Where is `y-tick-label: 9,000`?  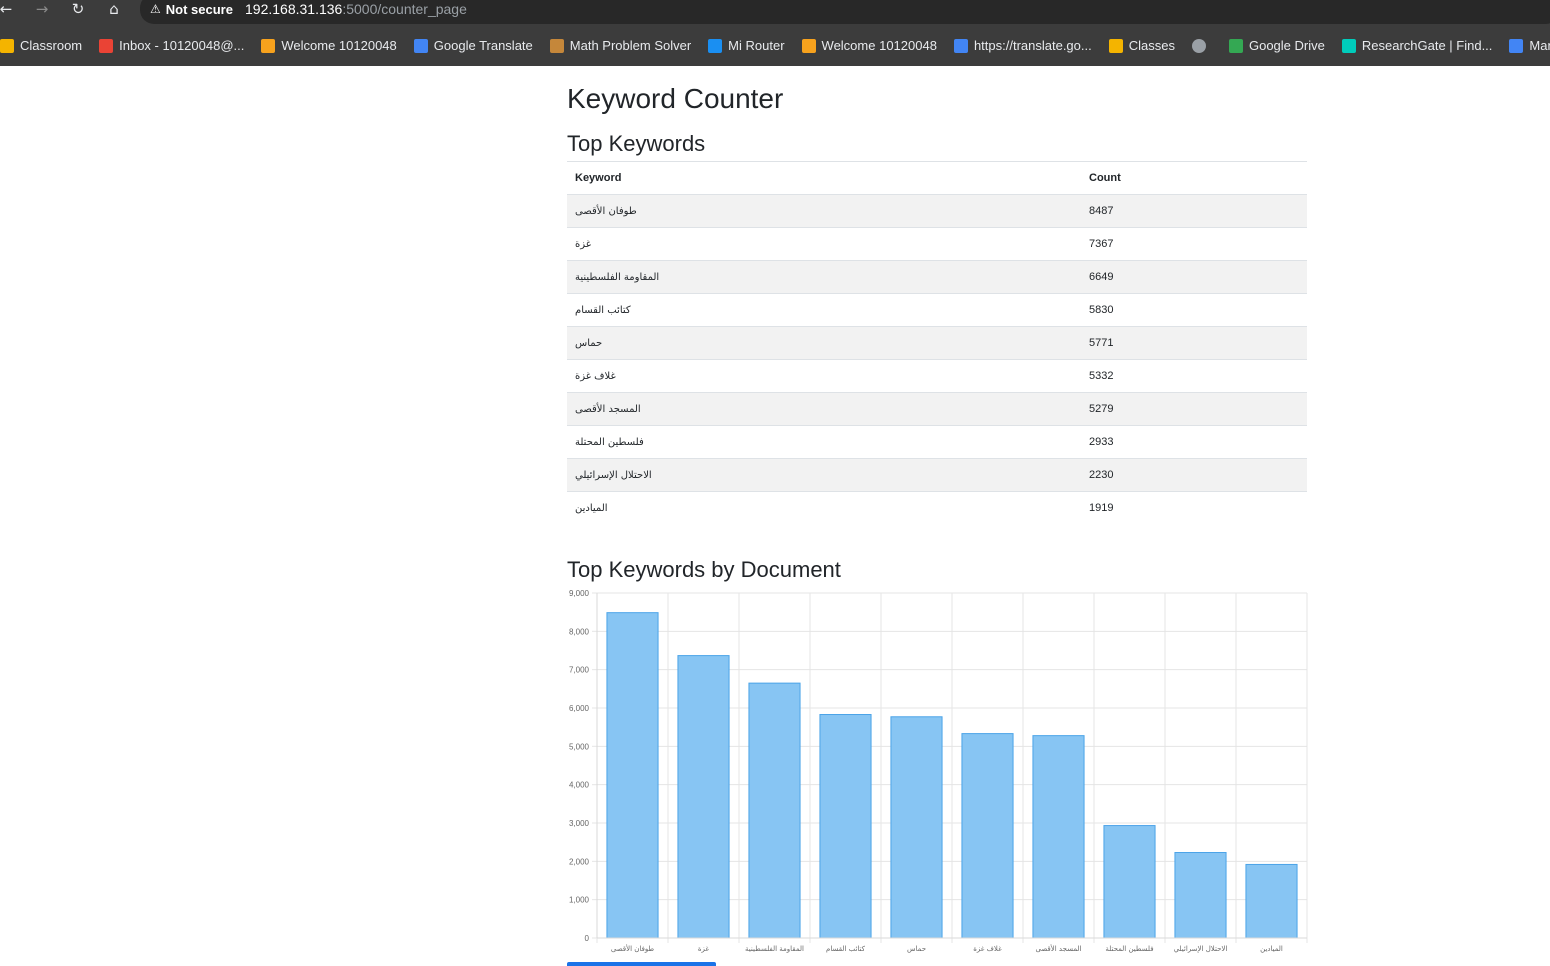 y-tick-label: 9,000 is located at coordinates (579, 593).